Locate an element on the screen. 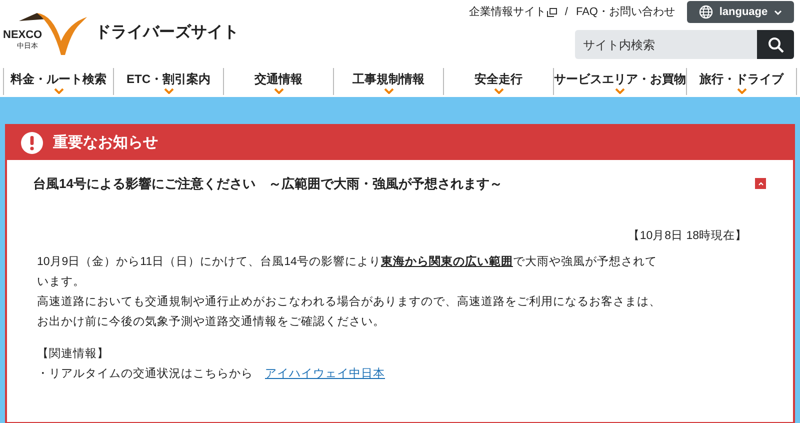 This screenshot has width=800, height=423. globe-icon is located at coordinates (706, 12).